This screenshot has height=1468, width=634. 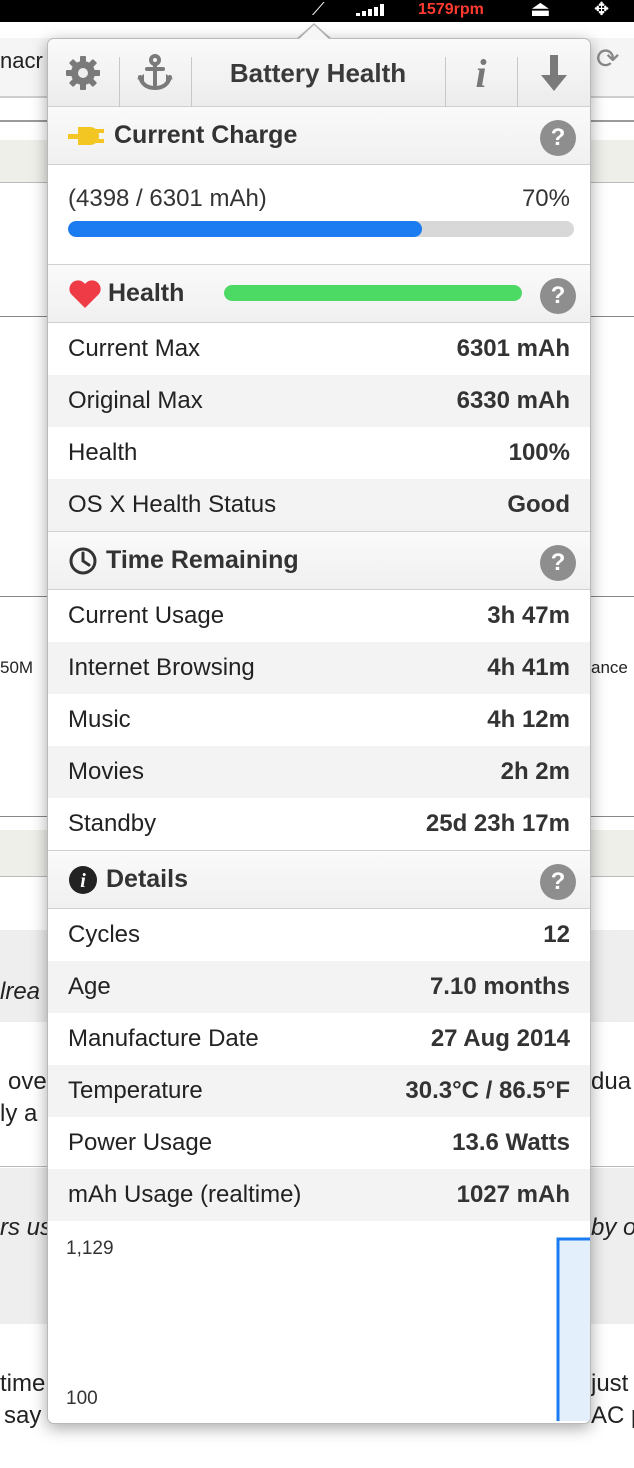 I want to click on health-row-os-status: OS X Health Status Good, so click(x=319, y=505).